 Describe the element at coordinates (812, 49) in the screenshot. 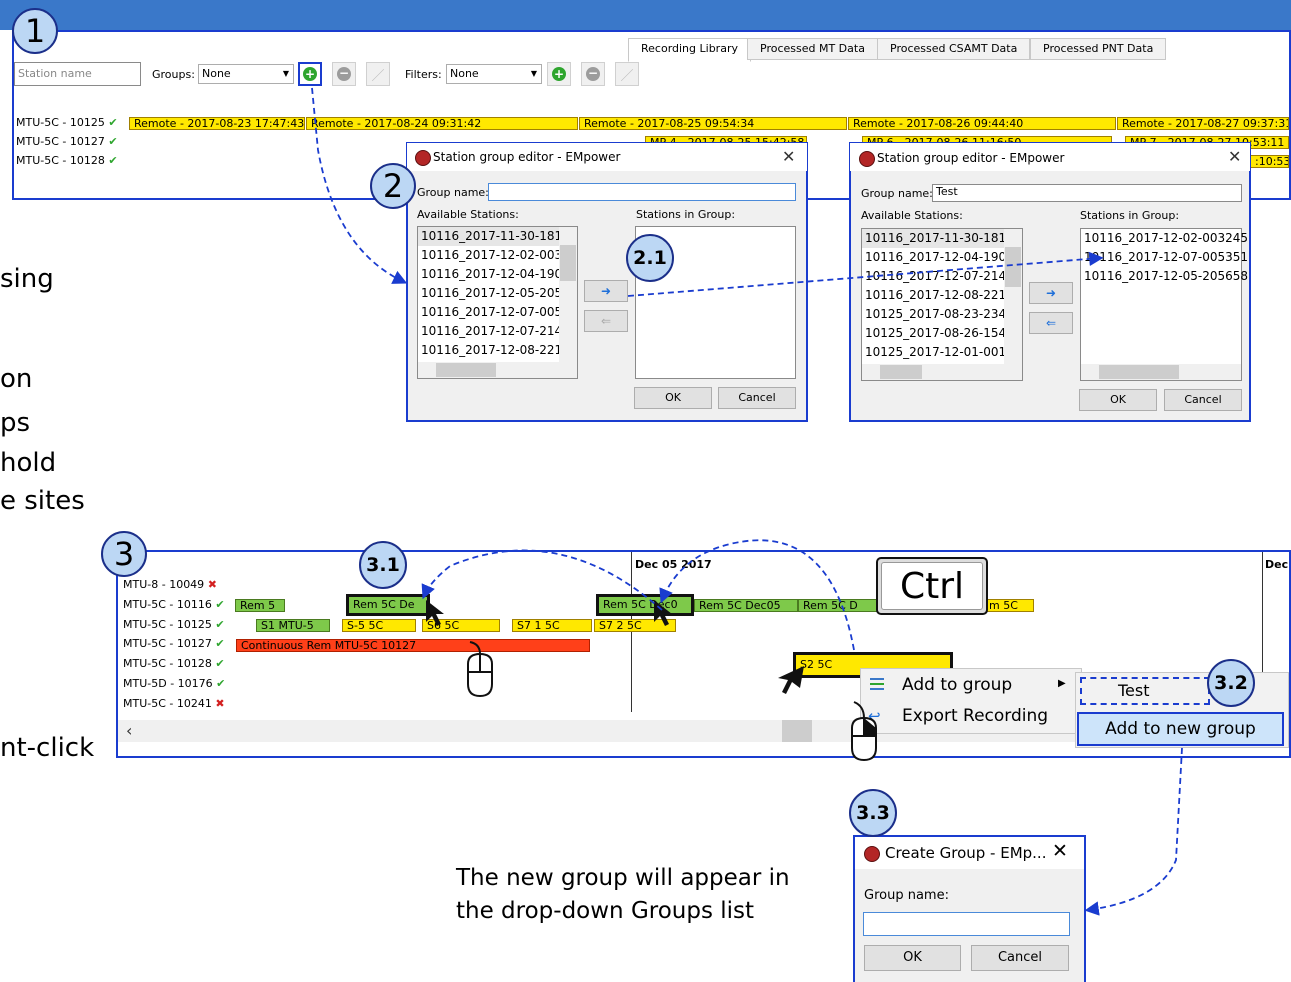

I see `tab-processed-mt-data: Processed MT Data` at that location.